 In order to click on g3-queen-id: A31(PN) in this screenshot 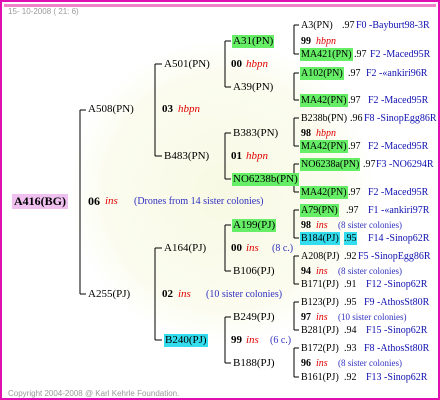, I will do `click(253, 41)`.